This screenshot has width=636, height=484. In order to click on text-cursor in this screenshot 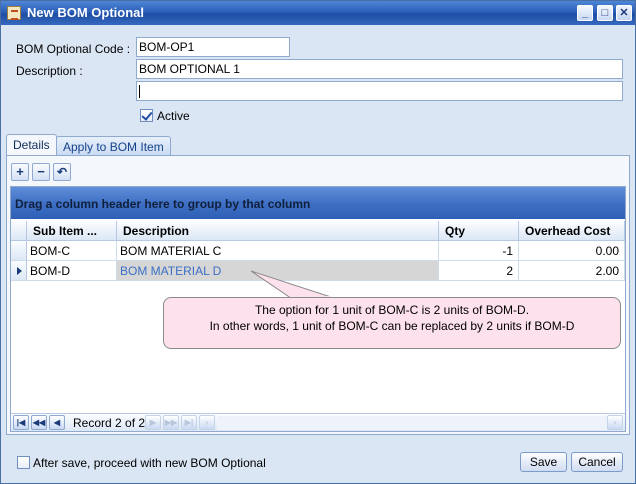, I will do `click(139, 92)`.